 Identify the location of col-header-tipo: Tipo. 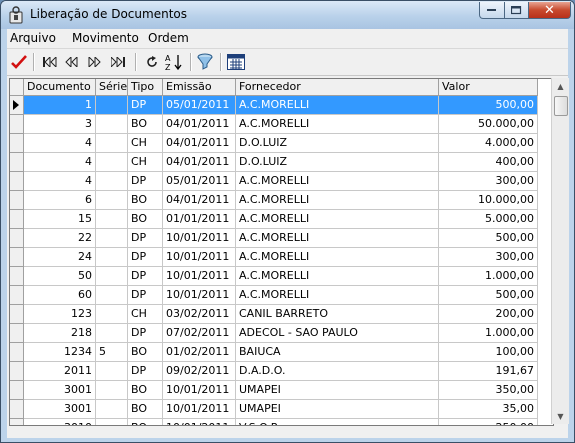
(145, 87).